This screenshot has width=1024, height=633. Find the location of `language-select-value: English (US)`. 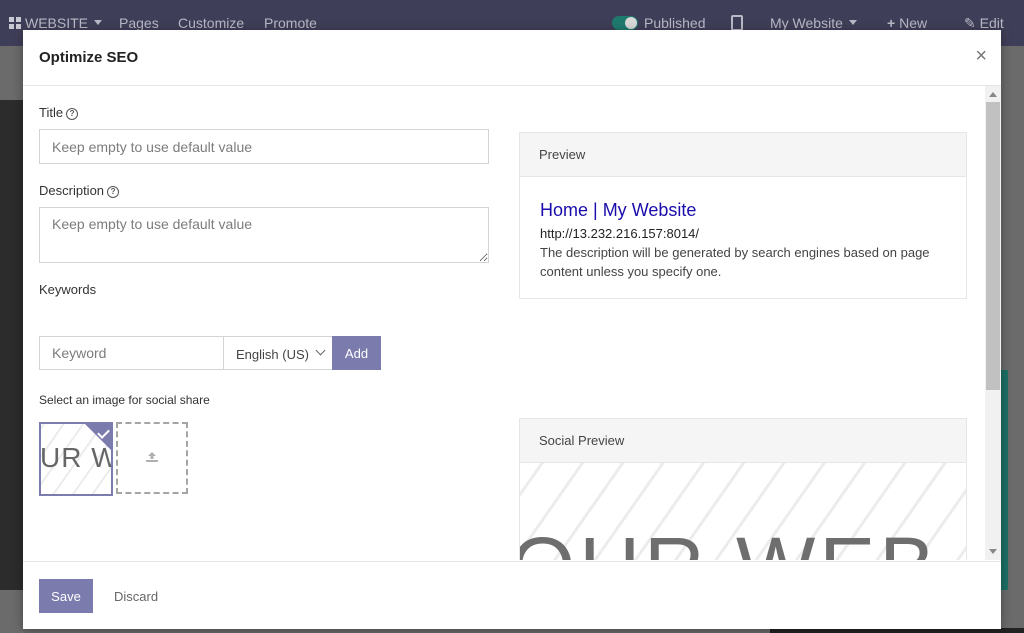

language-select-value: English (US) is located at coordinates (272, 354).